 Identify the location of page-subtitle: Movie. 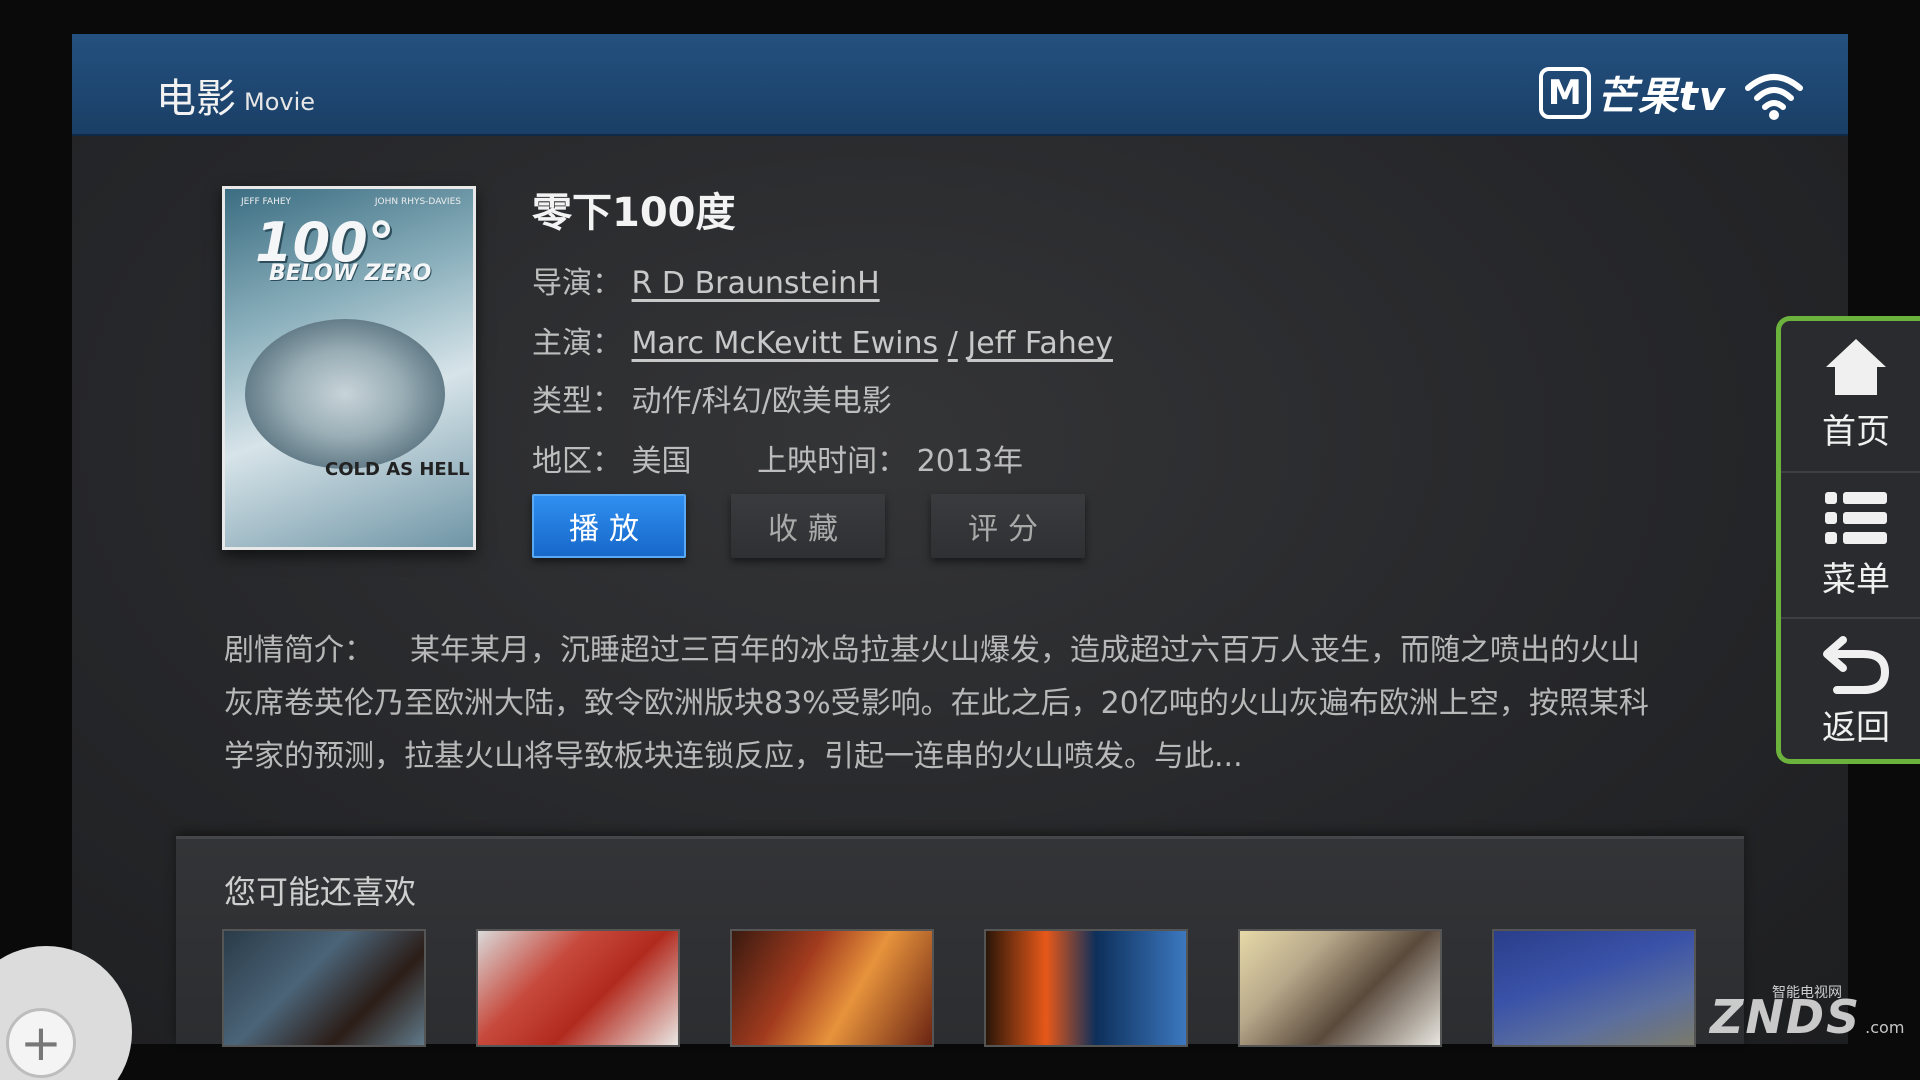
(280, 102).